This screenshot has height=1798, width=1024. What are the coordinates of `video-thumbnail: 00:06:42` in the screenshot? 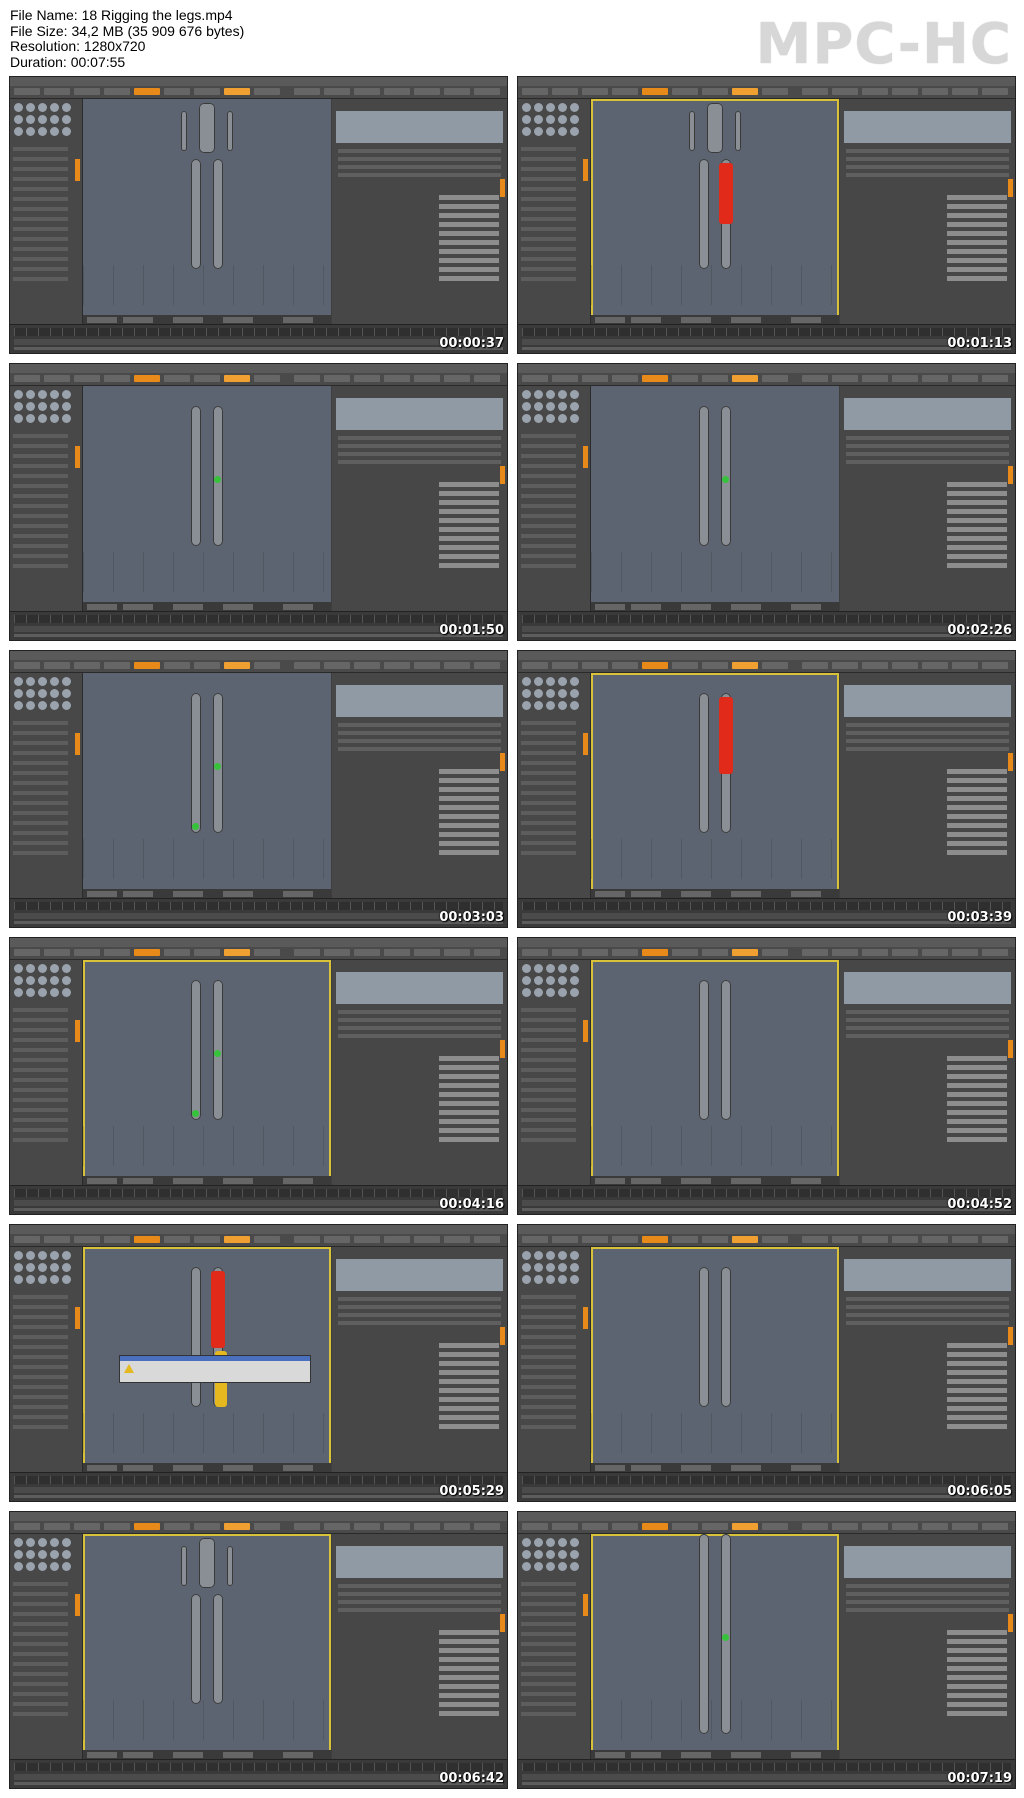 It's located at (258, 1650).